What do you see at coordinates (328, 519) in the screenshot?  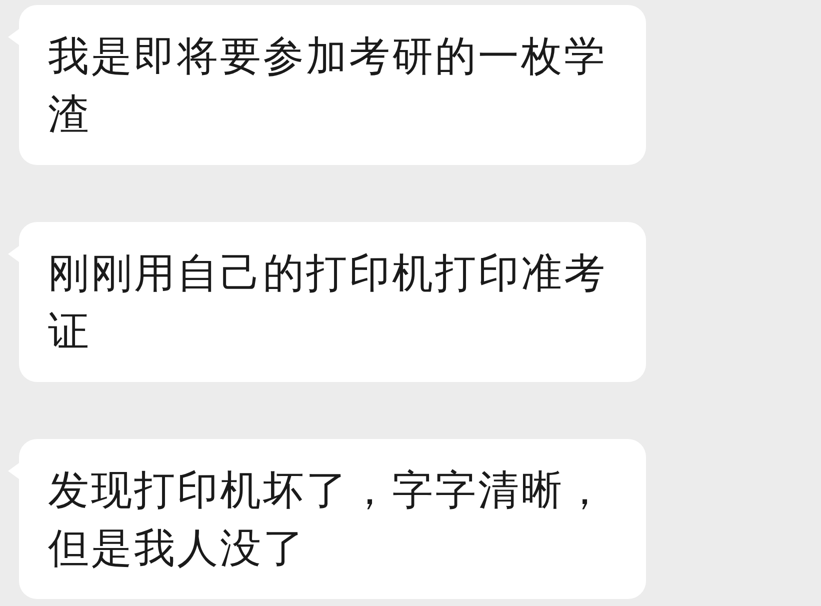 I see `message-text: 发现打印机坏了，字字清晰，但是我人没了` at bounding box center [328, 519].